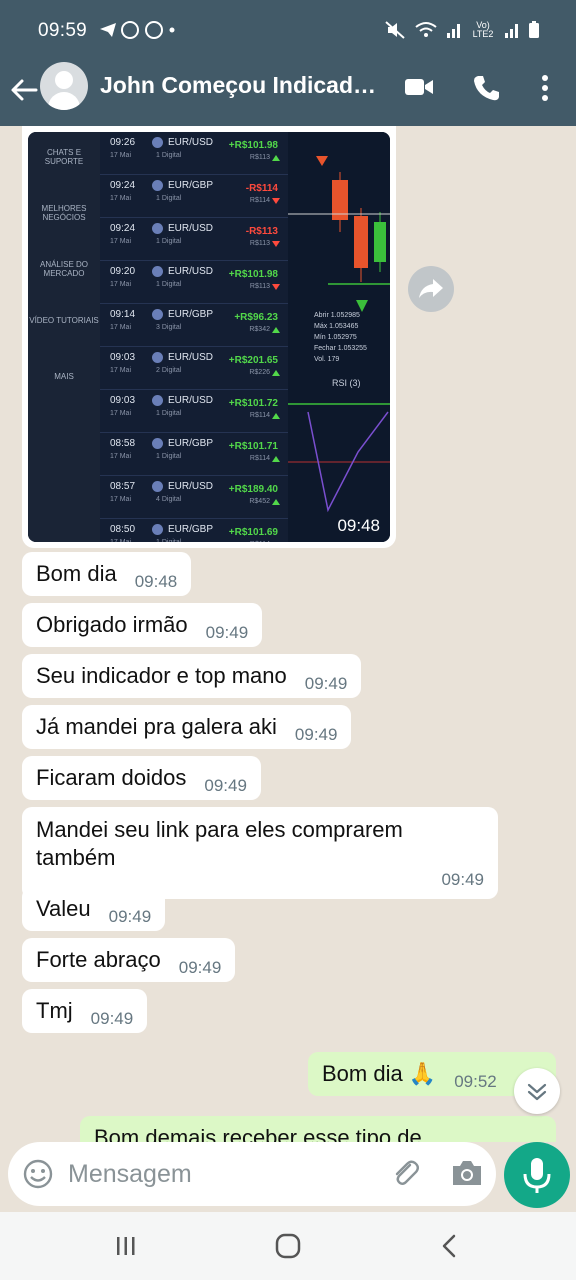 The height and width of the screenshot is (1280, 576). I want to click on back-arrow-icon, so click(24, 90).